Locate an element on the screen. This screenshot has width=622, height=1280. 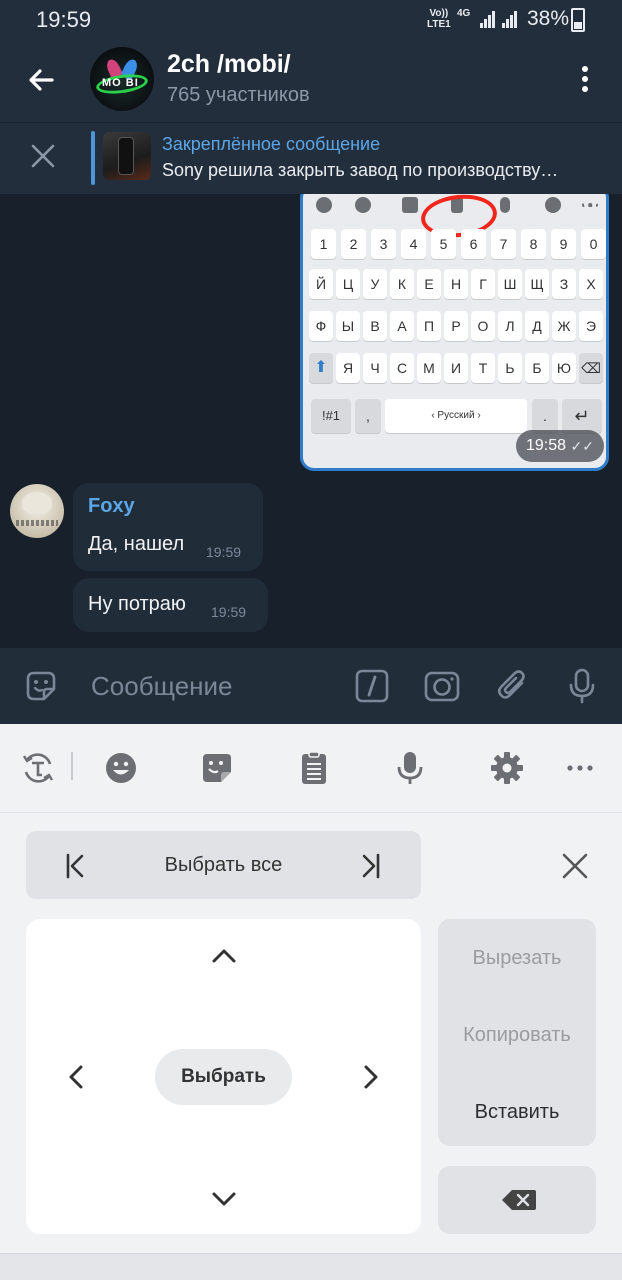
mini-letter-key: М is located at coordinates (429, 368).